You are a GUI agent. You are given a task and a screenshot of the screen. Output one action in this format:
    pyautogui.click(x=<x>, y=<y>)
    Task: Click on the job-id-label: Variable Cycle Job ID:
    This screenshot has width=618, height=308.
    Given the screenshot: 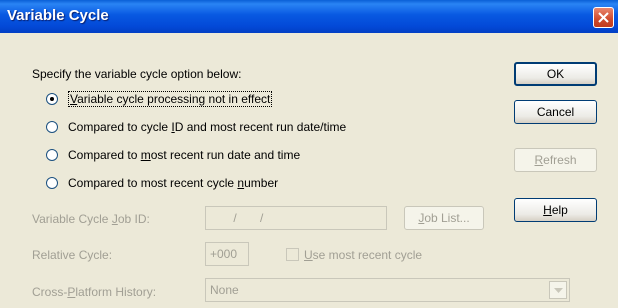 What is the action you would take?
    pyautogui.click(x=91, y=219)
    